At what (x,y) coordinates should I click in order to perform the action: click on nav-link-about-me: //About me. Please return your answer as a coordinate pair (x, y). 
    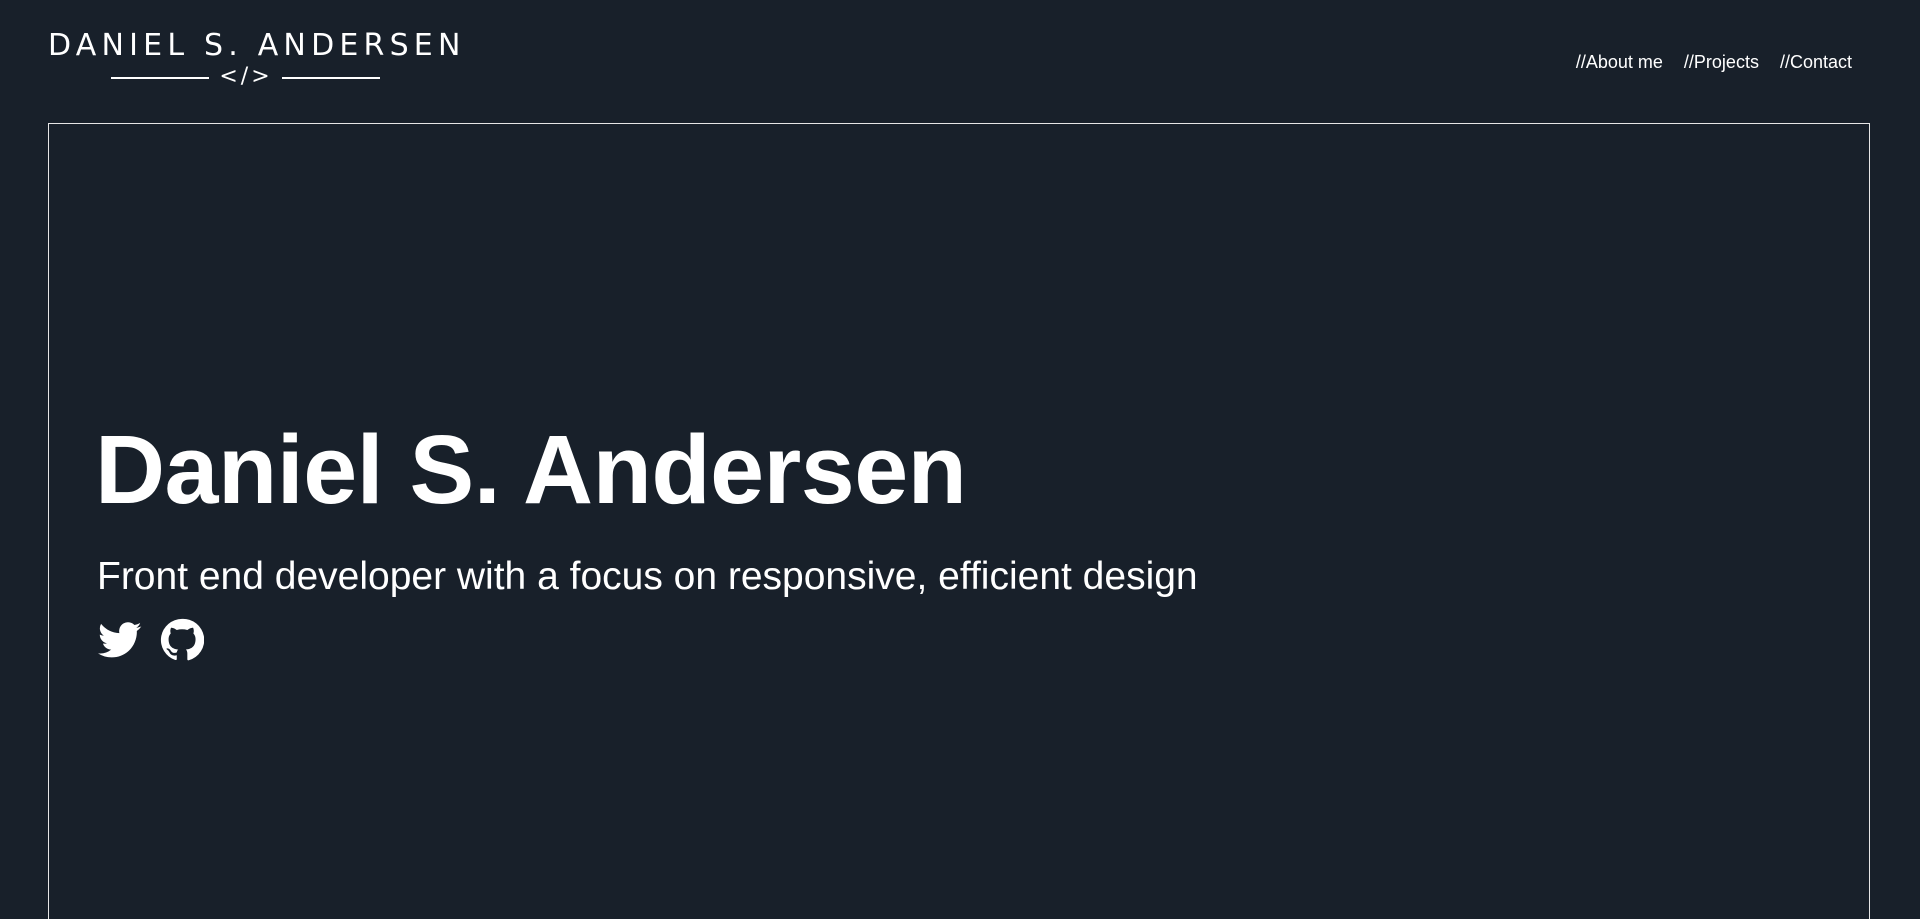
    Looking at the image, I should click on (1619, 62).